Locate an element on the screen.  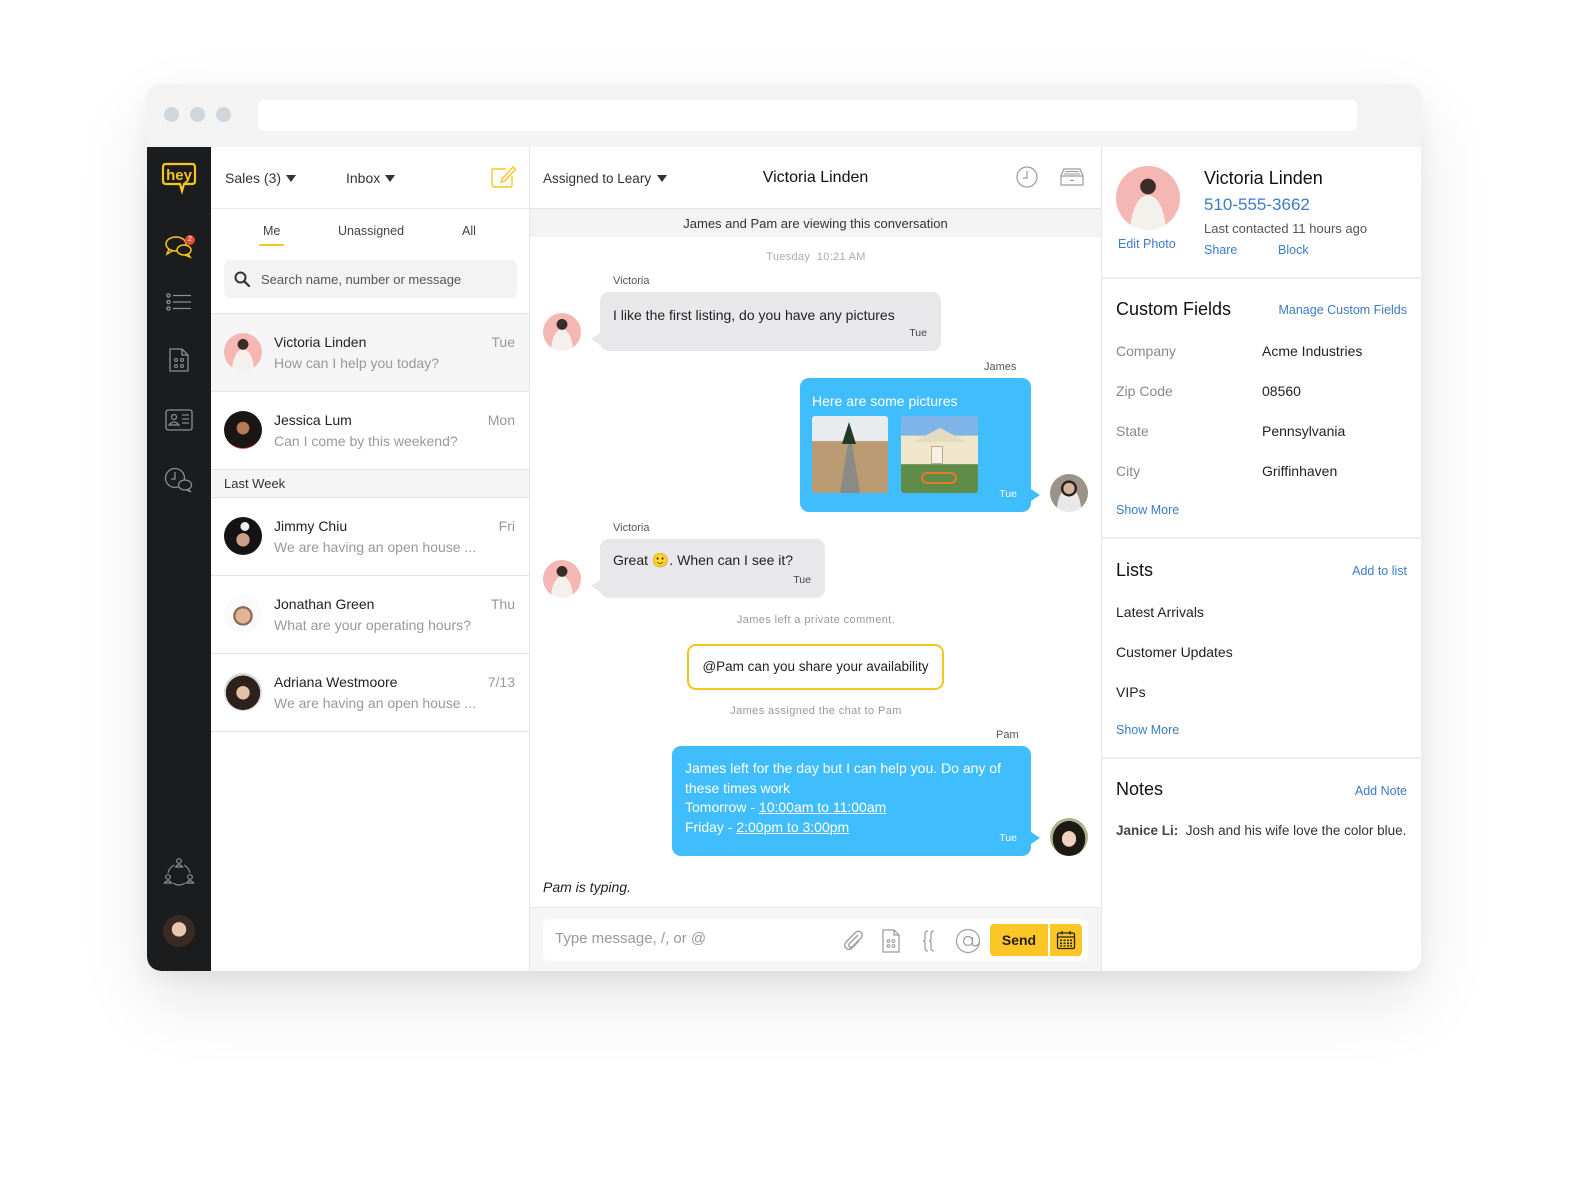
time-slot-label: Friday - is located at coordinates (711, 826).